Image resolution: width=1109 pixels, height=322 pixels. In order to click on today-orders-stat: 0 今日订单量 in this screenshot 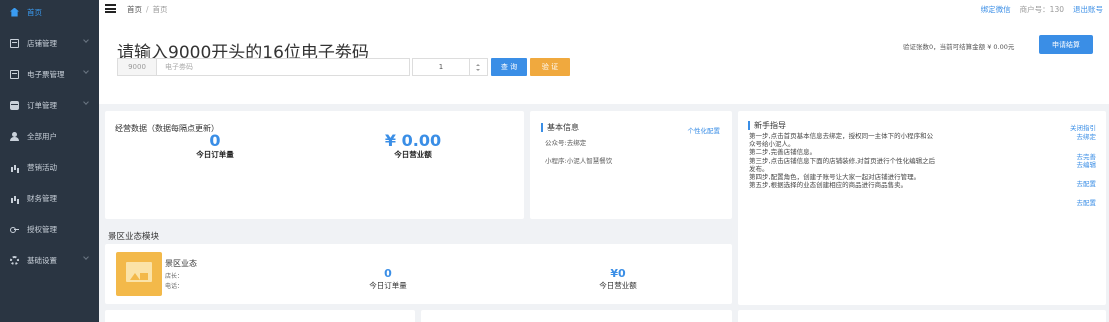, I will do `click(215, 146)`.